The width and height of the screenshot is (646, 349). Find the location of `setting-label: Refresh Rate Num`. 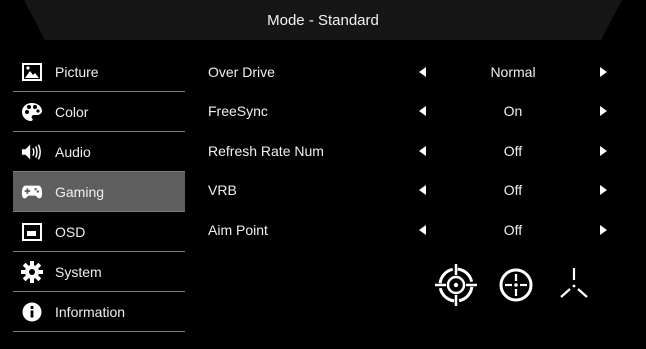

setting-label: Refresh Rate Num is located at coordinates (266, 150).